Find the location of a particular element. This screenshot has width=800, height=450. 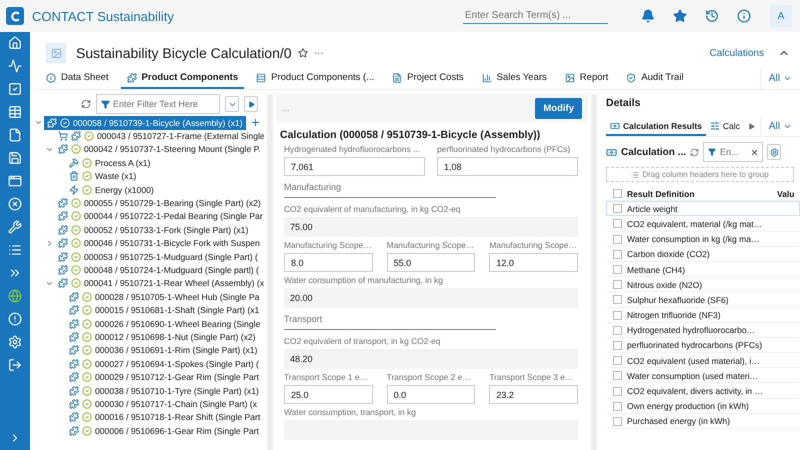

table-row: Purchased energy (in kWh) is located at coordinates (703, 421).